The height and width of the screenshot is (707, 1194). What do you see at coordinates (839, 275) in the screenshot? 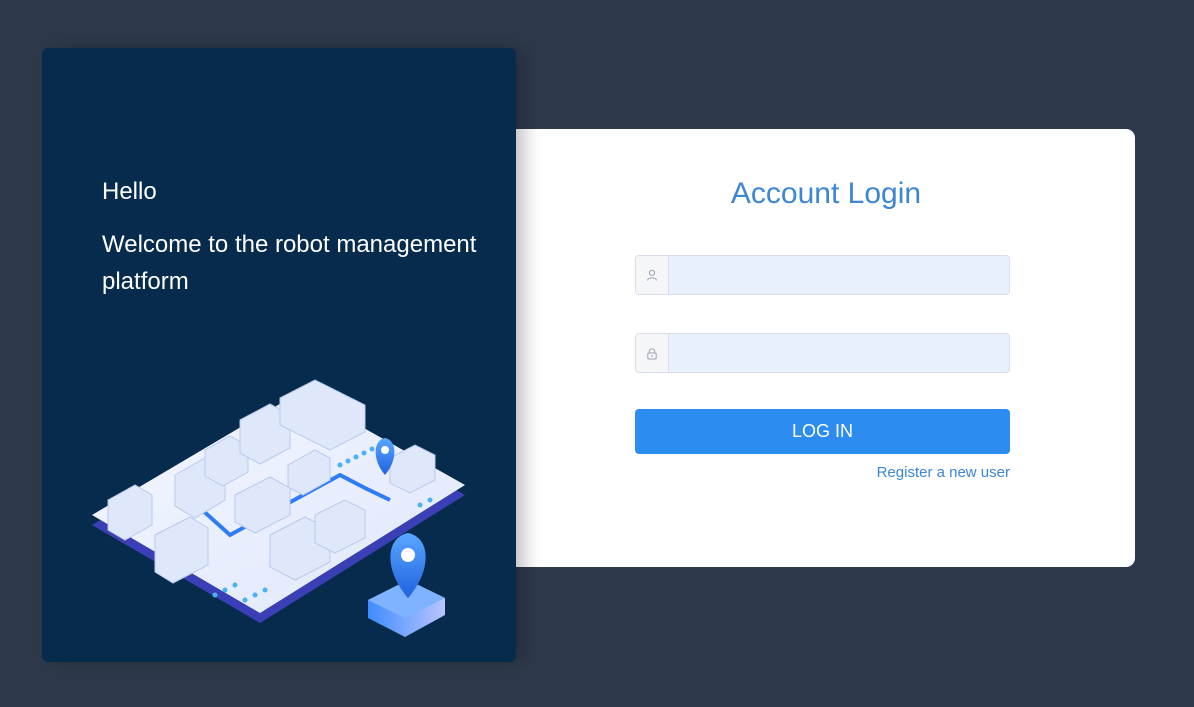
I see `username-input` at bounding box center [839, 275].